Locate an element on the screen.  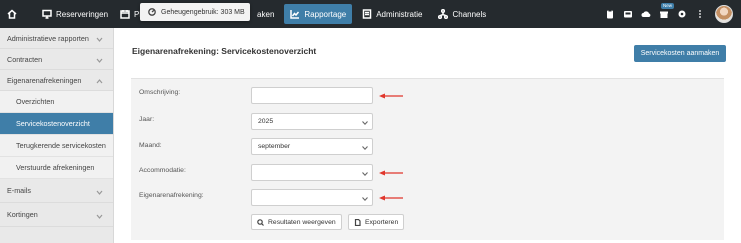
settings-icon is located at coordinates (682, 14).